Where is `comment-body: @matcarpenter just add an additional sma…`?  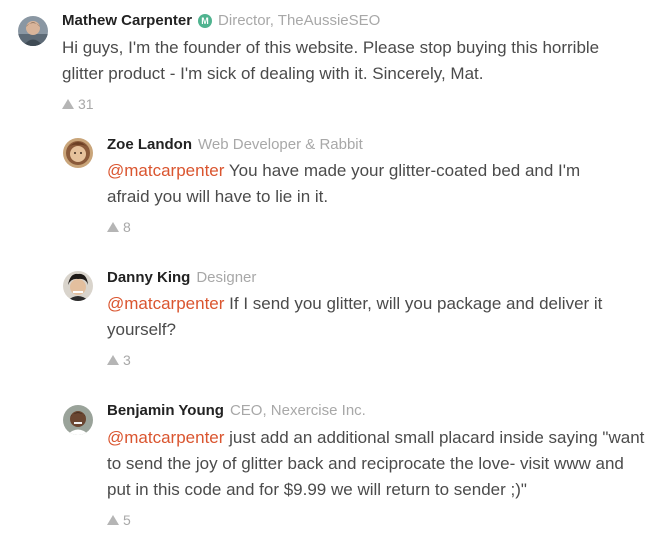 comment-body: @matcarpenter just add an additional sma… is located at coordinates (379, 464).